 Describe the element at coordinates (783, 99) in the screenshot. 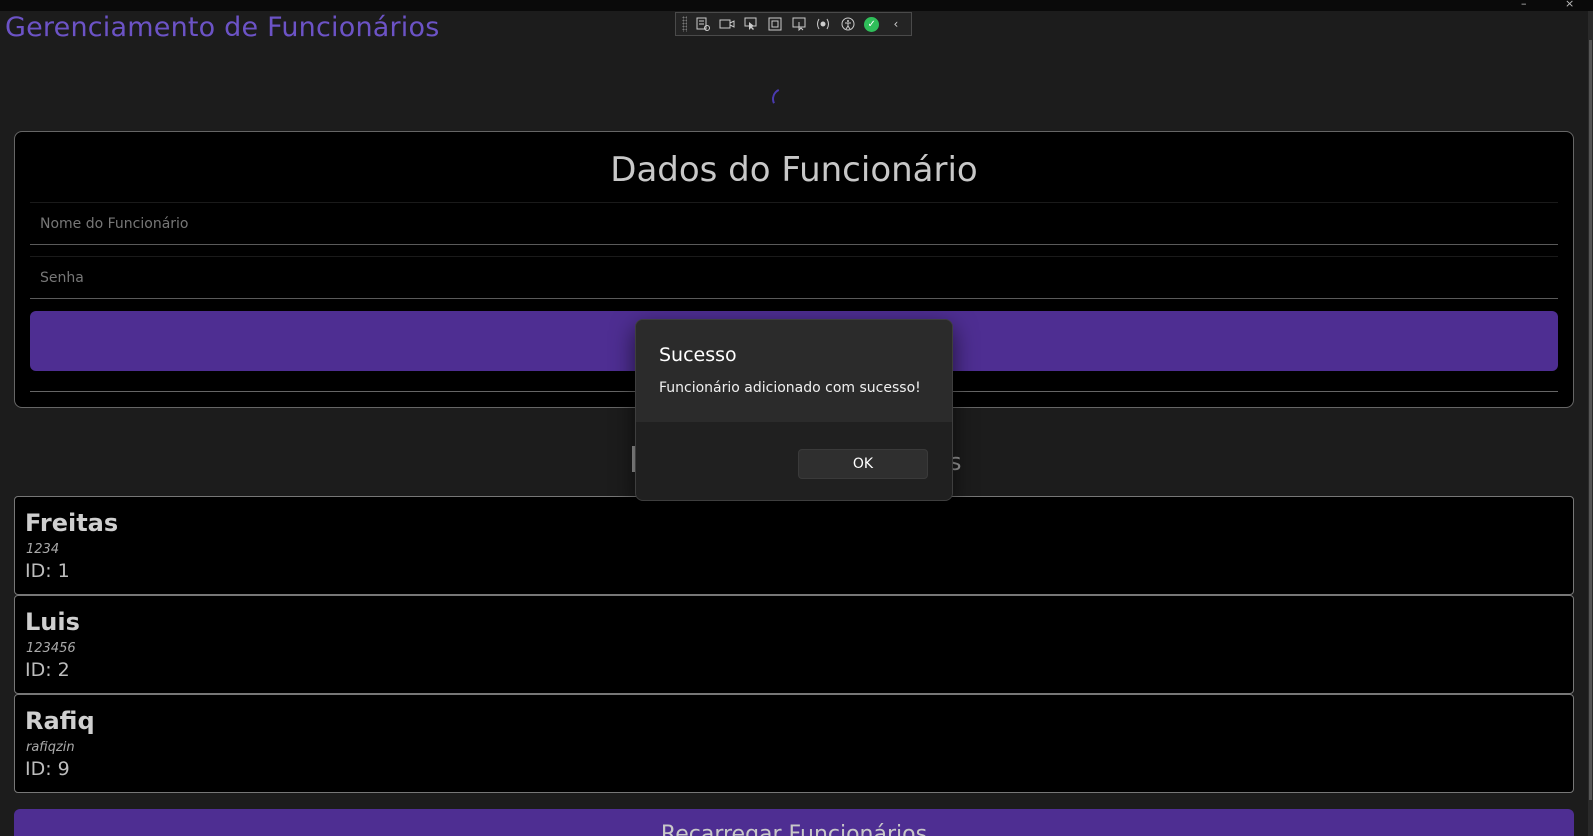

I see `loading-spinner-icon` at that location.